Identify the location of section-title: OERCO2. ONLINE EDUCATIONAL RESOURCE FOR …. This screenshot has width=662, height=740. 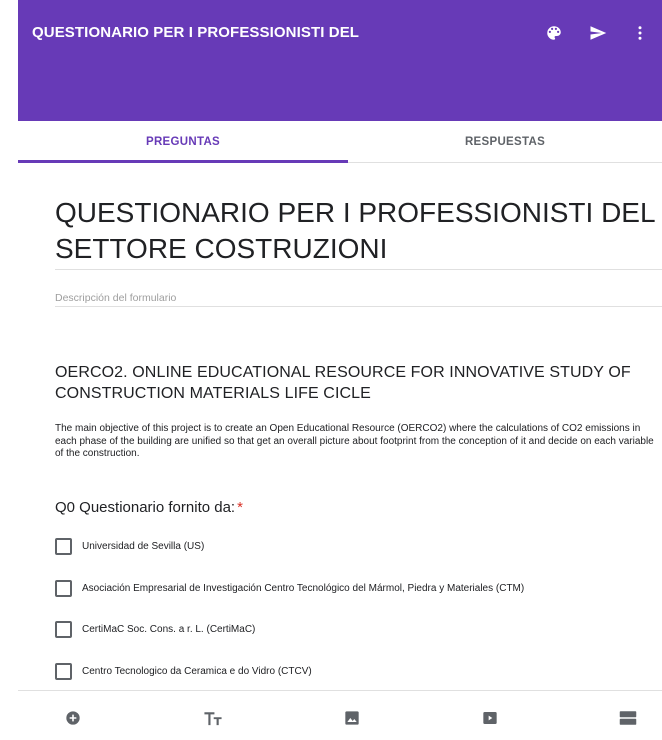
(343, 383).